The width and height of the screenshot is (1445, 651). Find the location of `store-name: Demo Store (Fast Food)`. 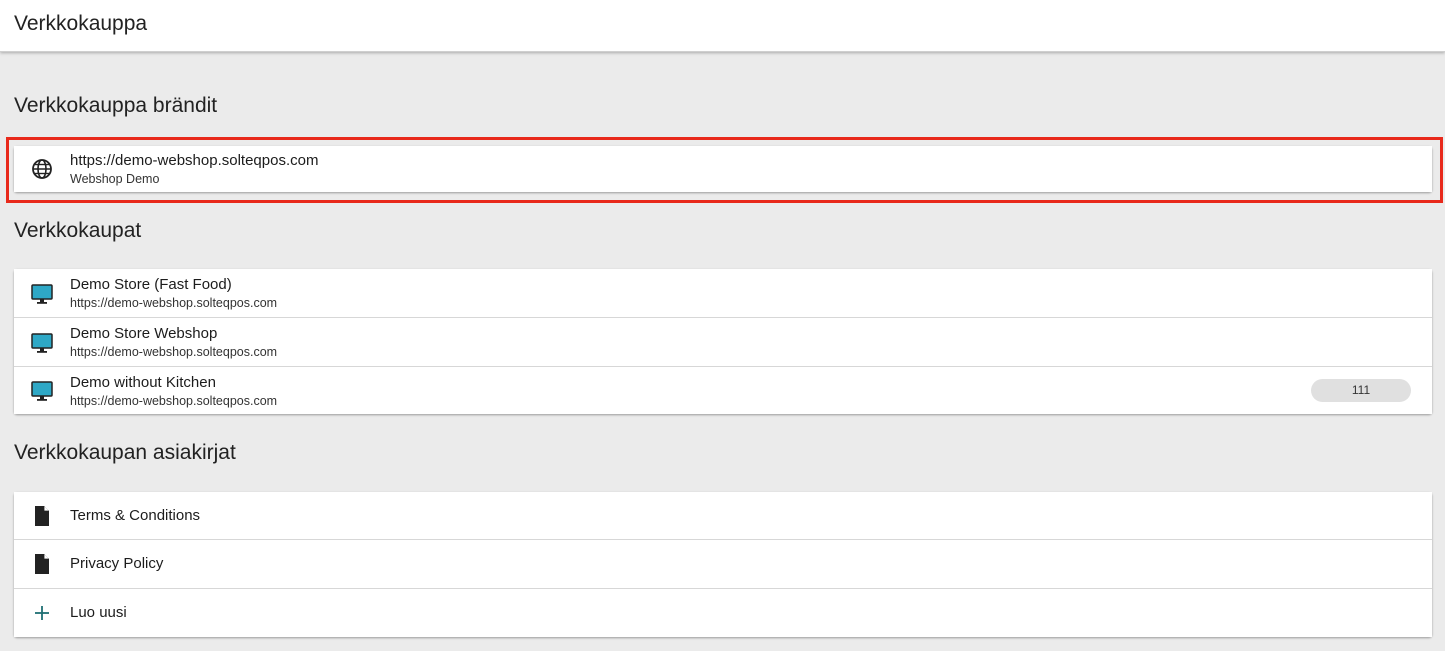

store-name: Demo Store (Fast Food) is located at coordinates (151, 284).